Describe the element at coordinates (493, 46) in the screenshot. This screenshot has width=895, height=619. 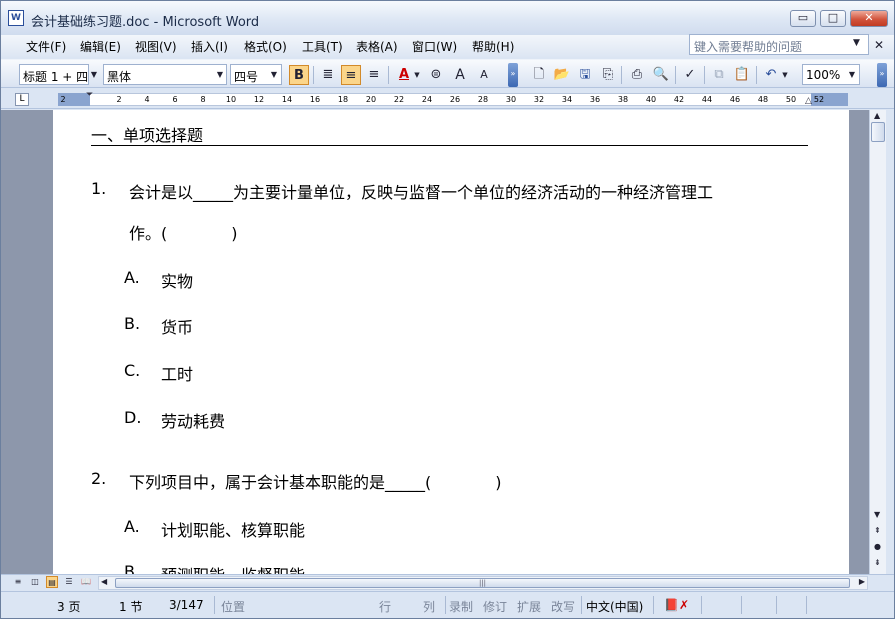
I see `menu-help: 帮助(H)` at that location.